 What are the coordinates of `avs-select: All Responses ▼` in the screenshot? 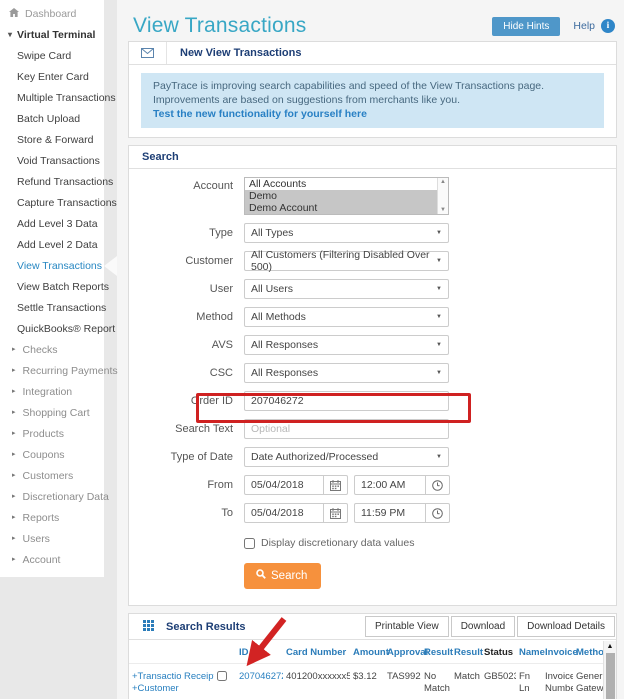 It's located at (346, 345).